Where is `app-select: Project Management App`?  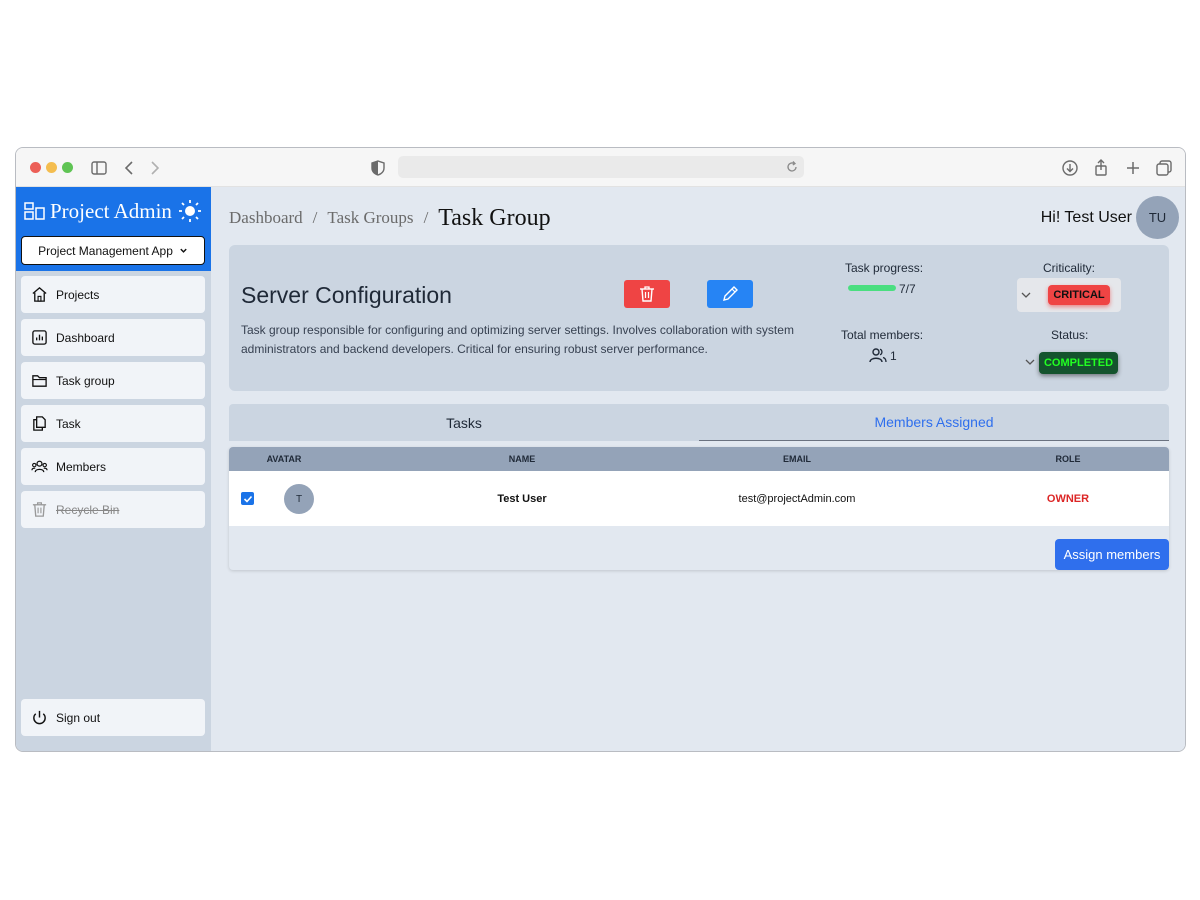
app-select: Project Management App is located at coordinates (113, 250).